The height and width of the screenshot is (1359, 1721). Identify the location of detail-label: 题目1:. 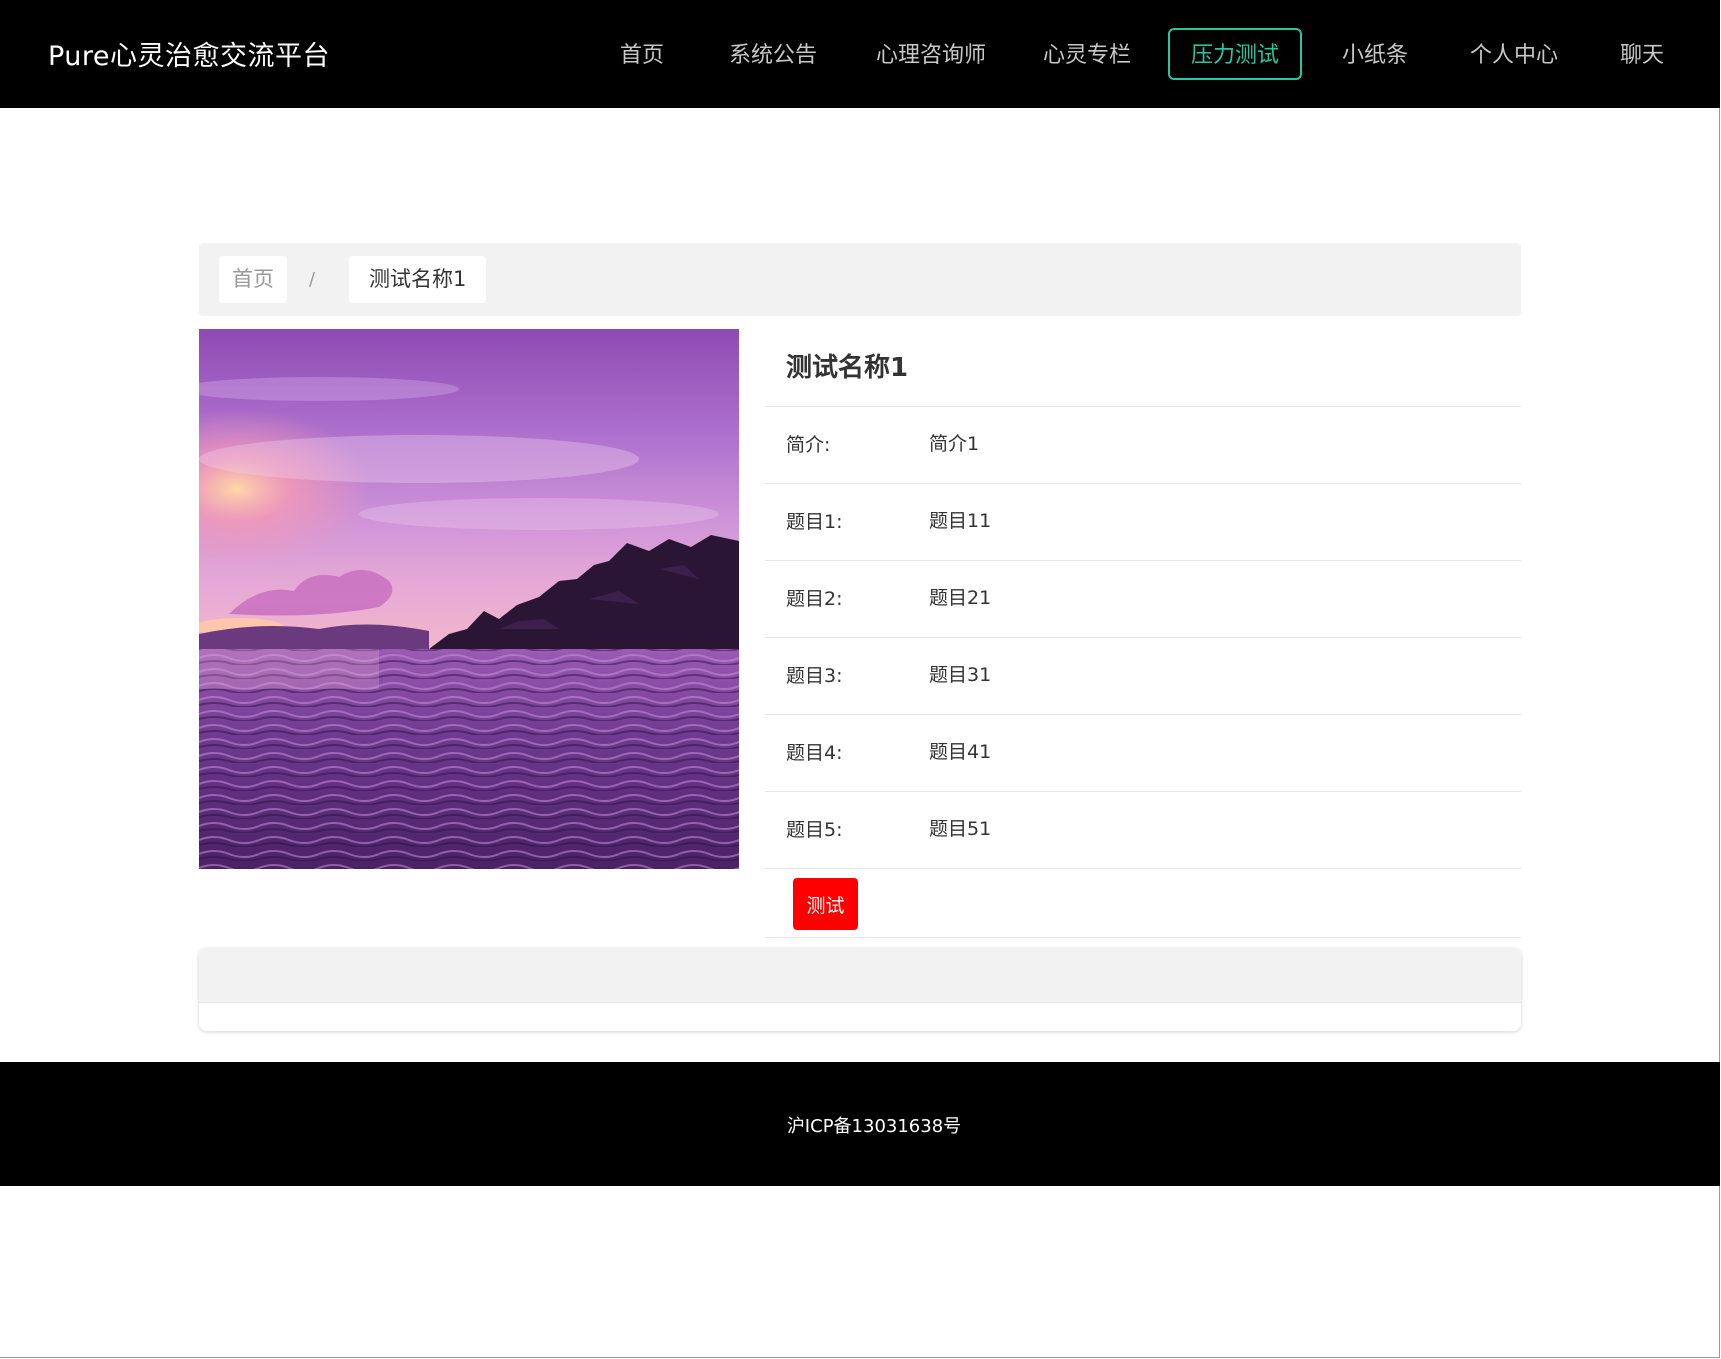
(814, 522).